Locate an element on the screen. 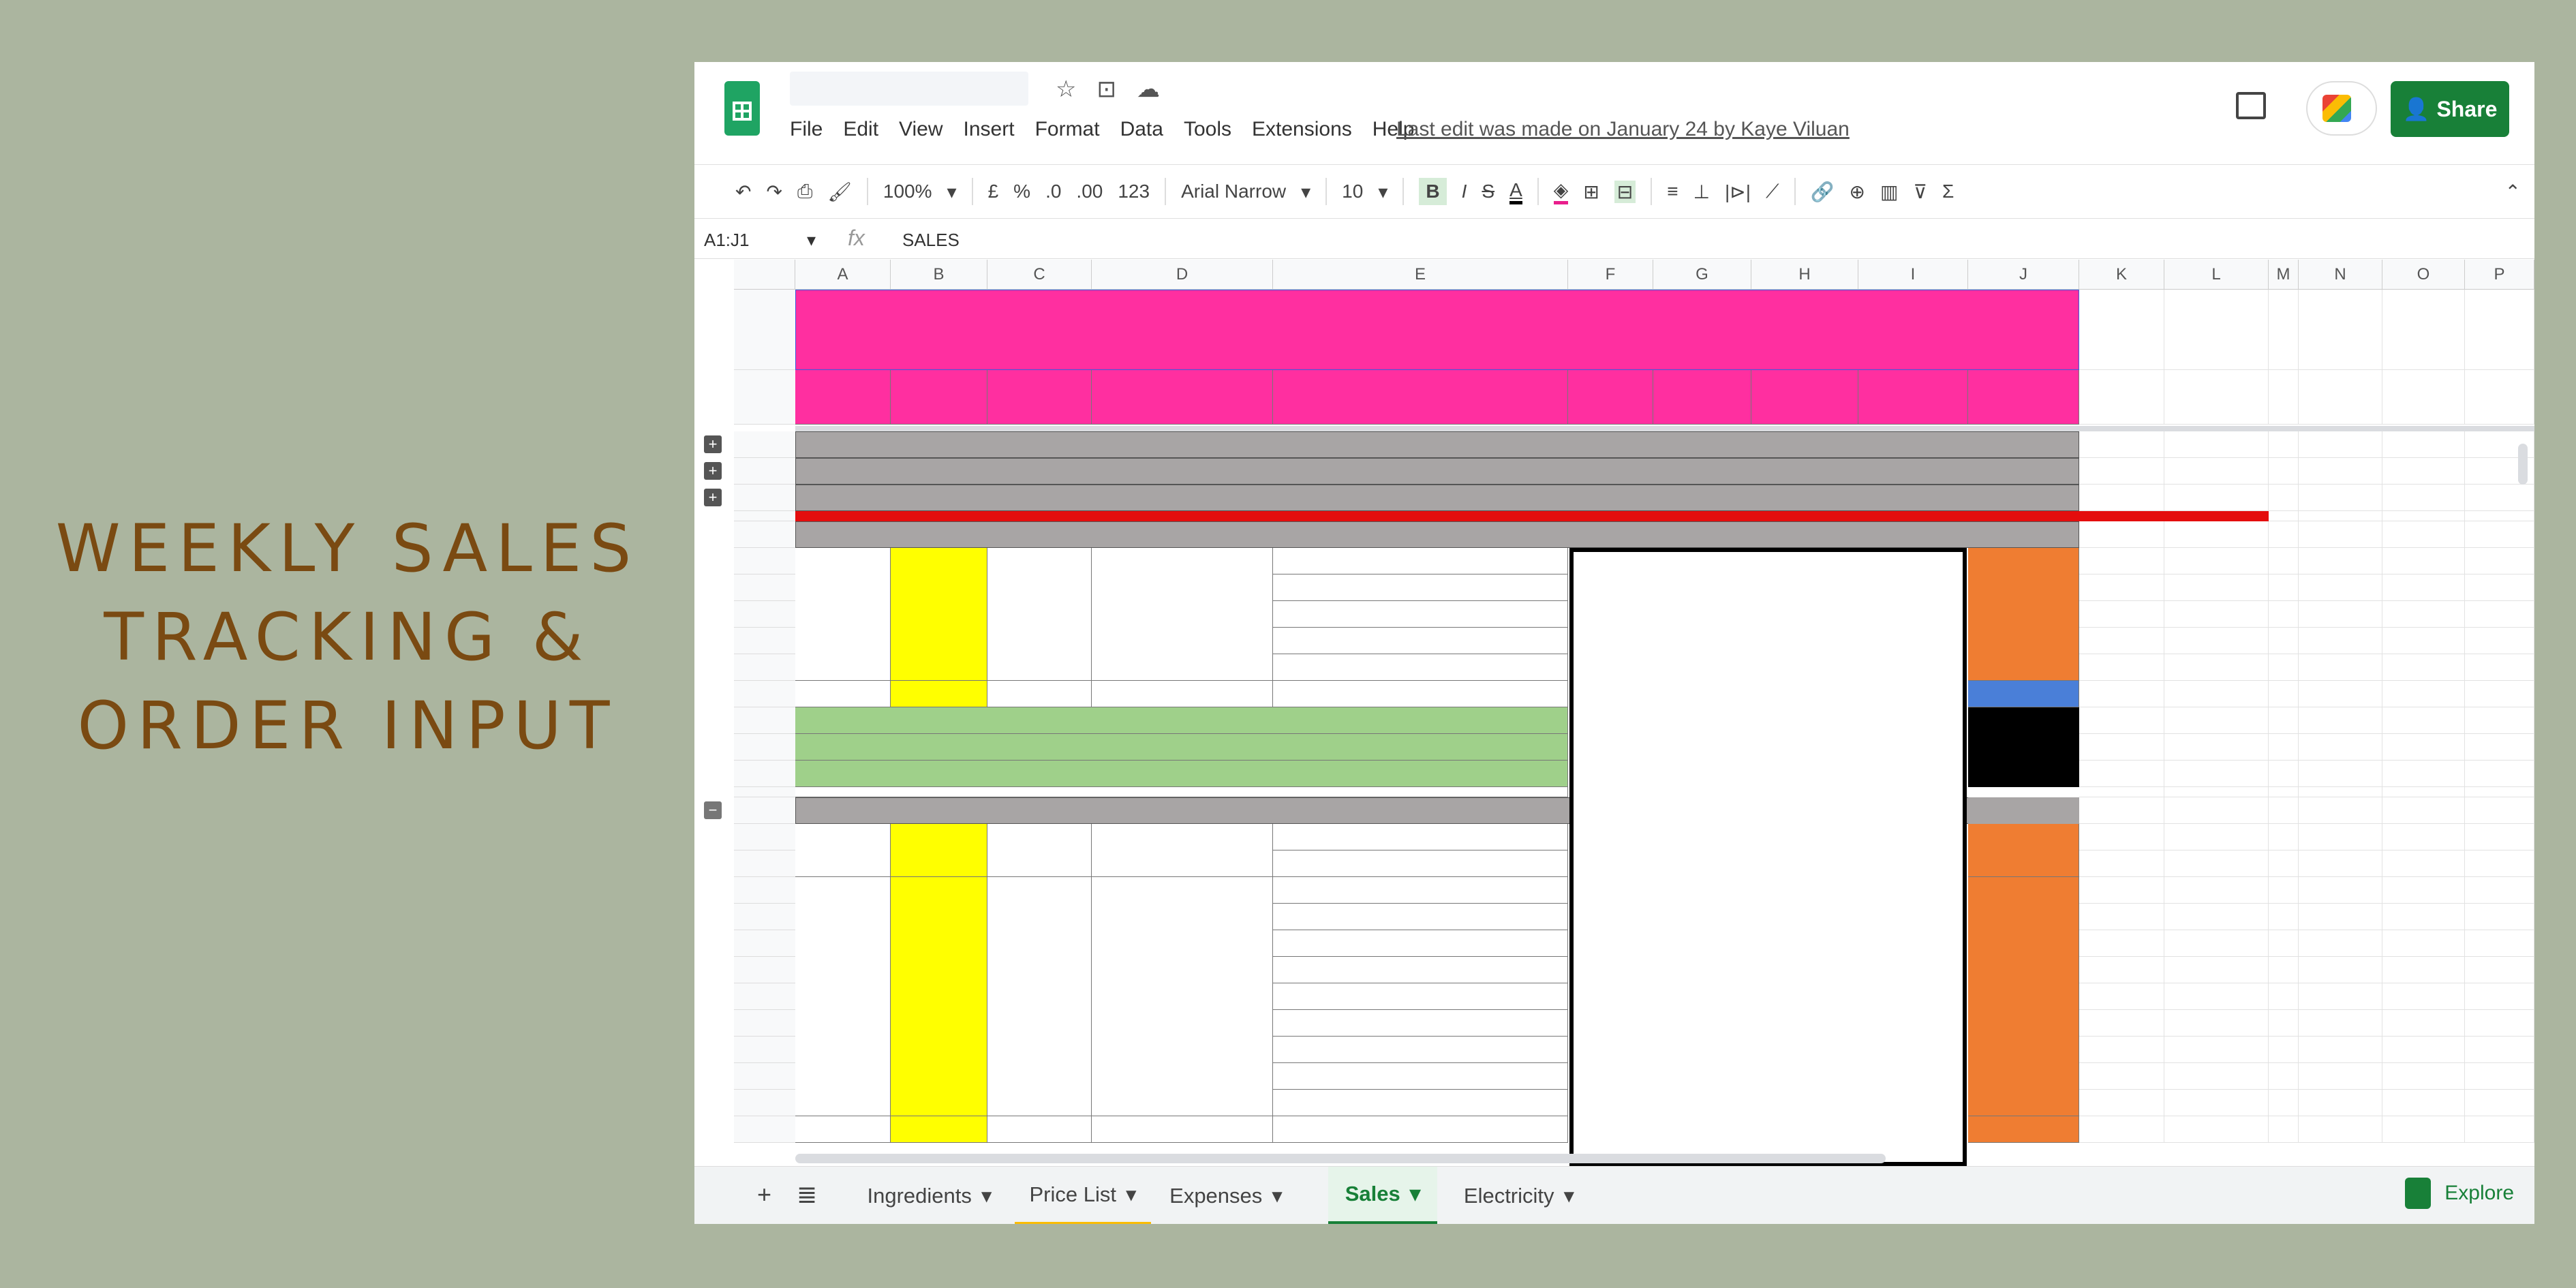  collapse-toolbar-icon: ⌃ is located at coordinates (2513, 192).